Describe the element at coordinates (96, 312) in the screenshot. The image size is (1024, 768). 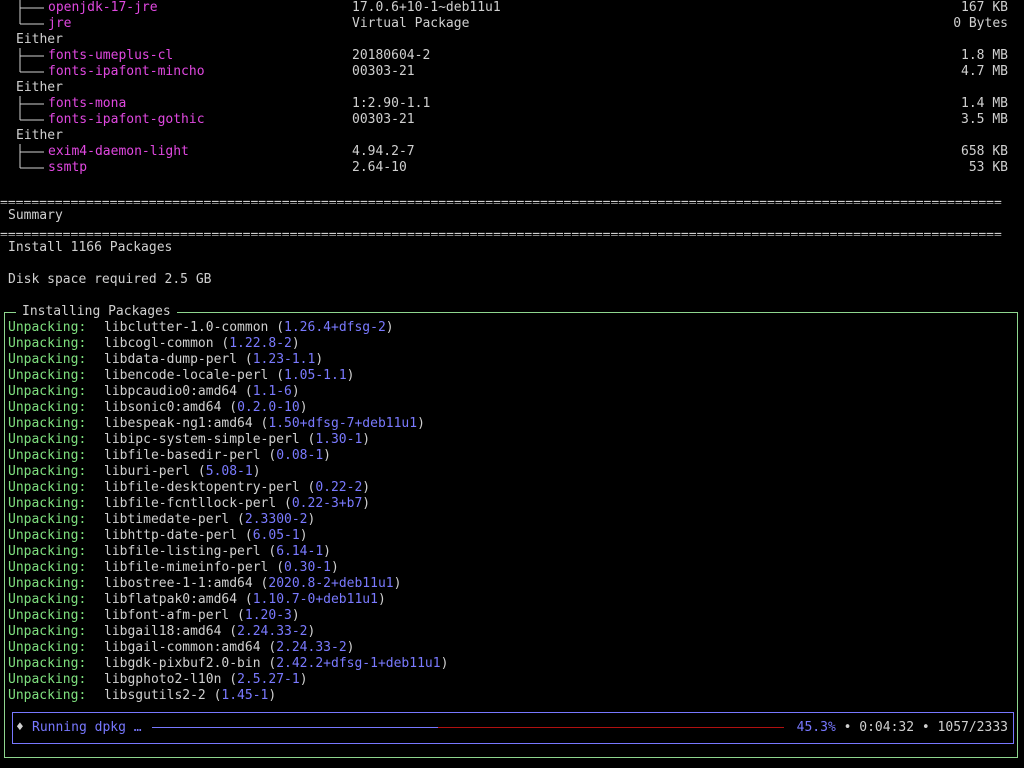
I see `installing-packages-title: Installing Packages` at that location.